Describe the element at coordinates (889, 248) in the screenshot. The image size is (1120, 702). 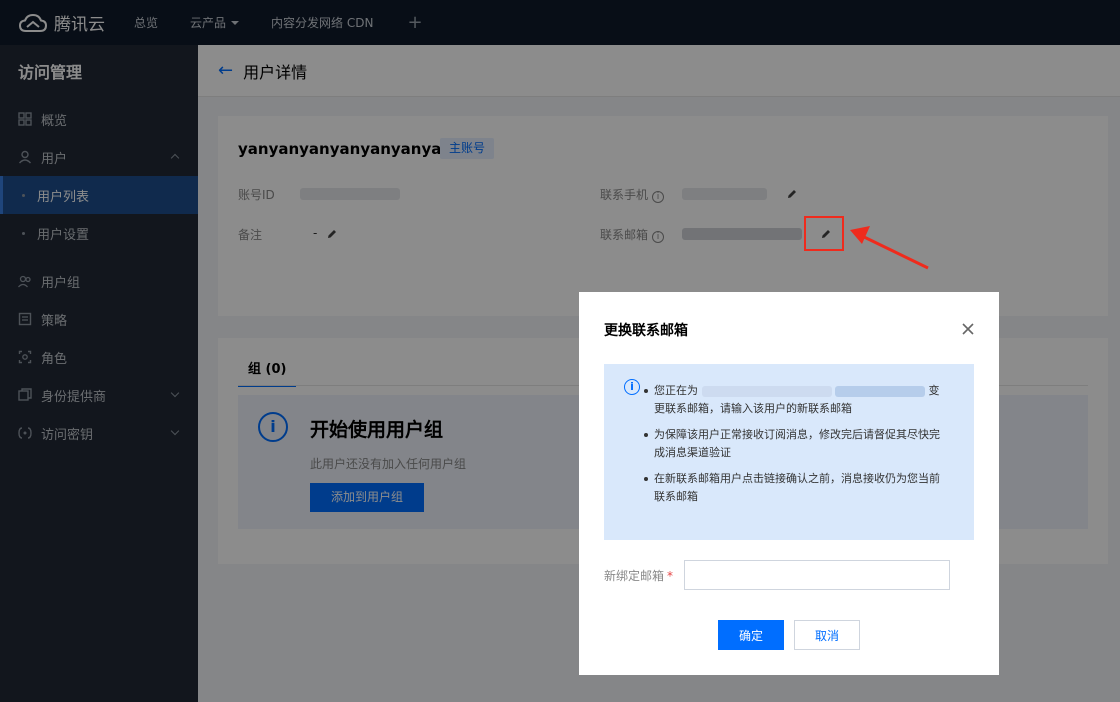
I see `annotation-arrow-icon` at that location.